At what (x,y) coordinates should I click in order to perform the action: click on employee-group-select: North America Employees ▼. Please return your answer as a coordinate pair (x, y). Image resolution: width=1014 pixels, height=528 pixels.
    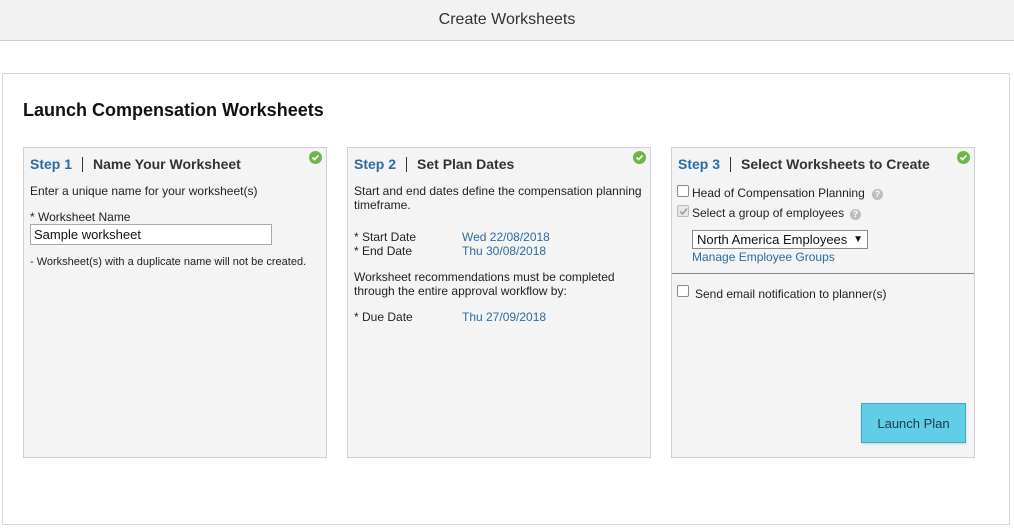
    Looking at the image, I should click on (780, 239).